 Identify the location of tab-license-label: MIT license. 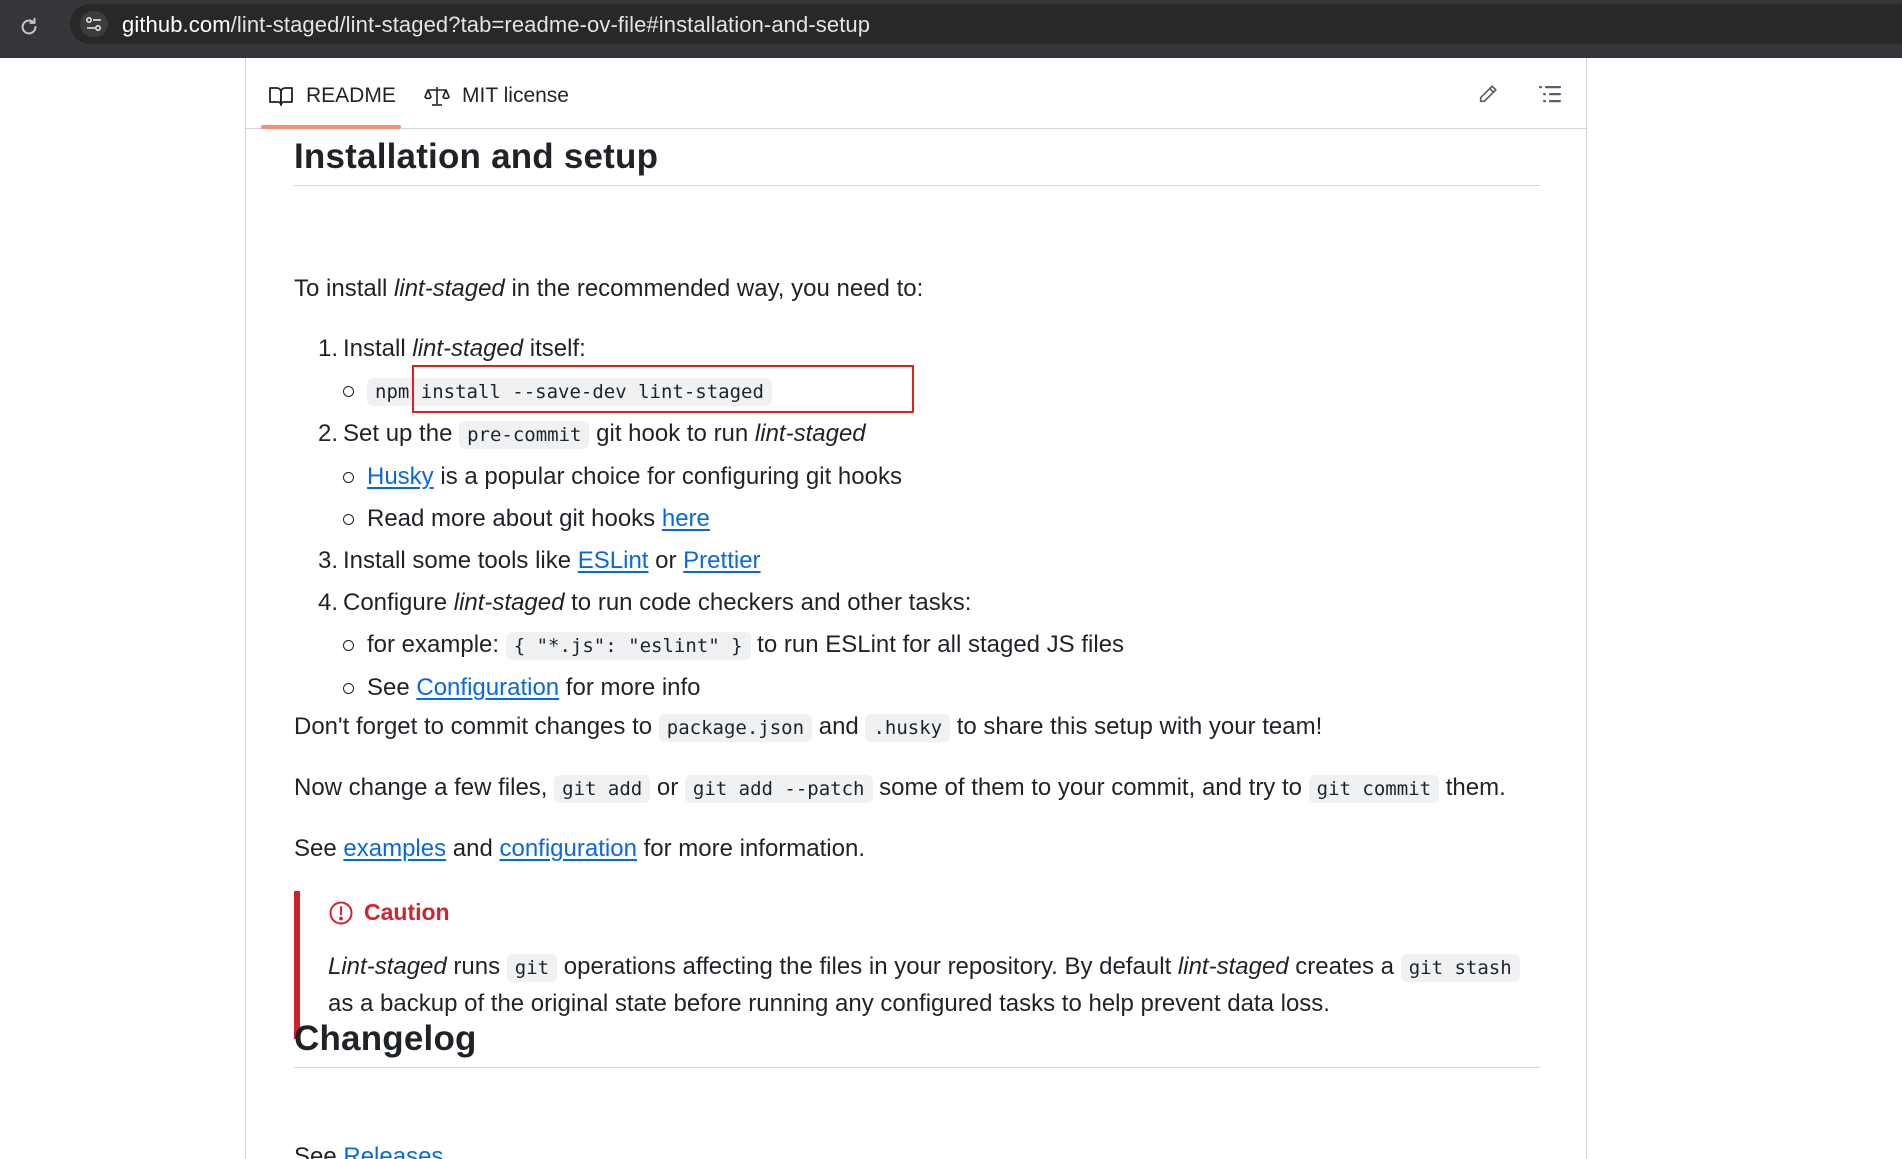
(515, 95).